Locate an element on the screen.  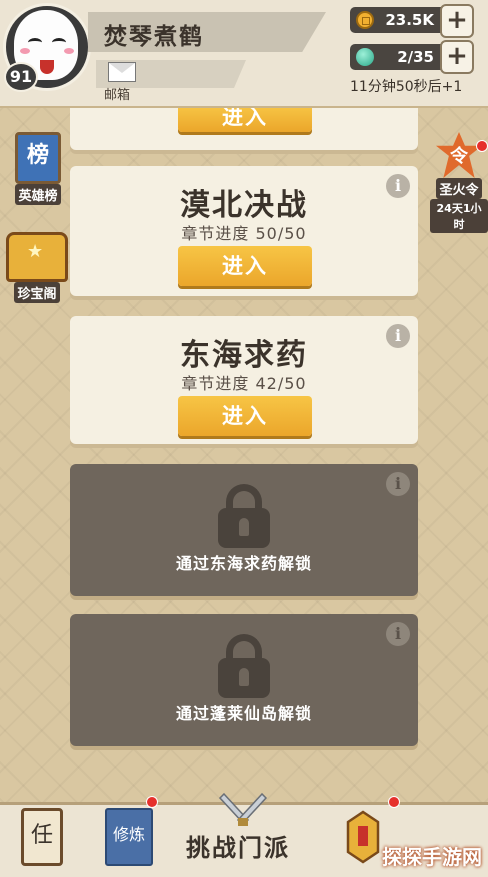
watermark-logo: 探探手游网 is located at coordinates (432, 857).